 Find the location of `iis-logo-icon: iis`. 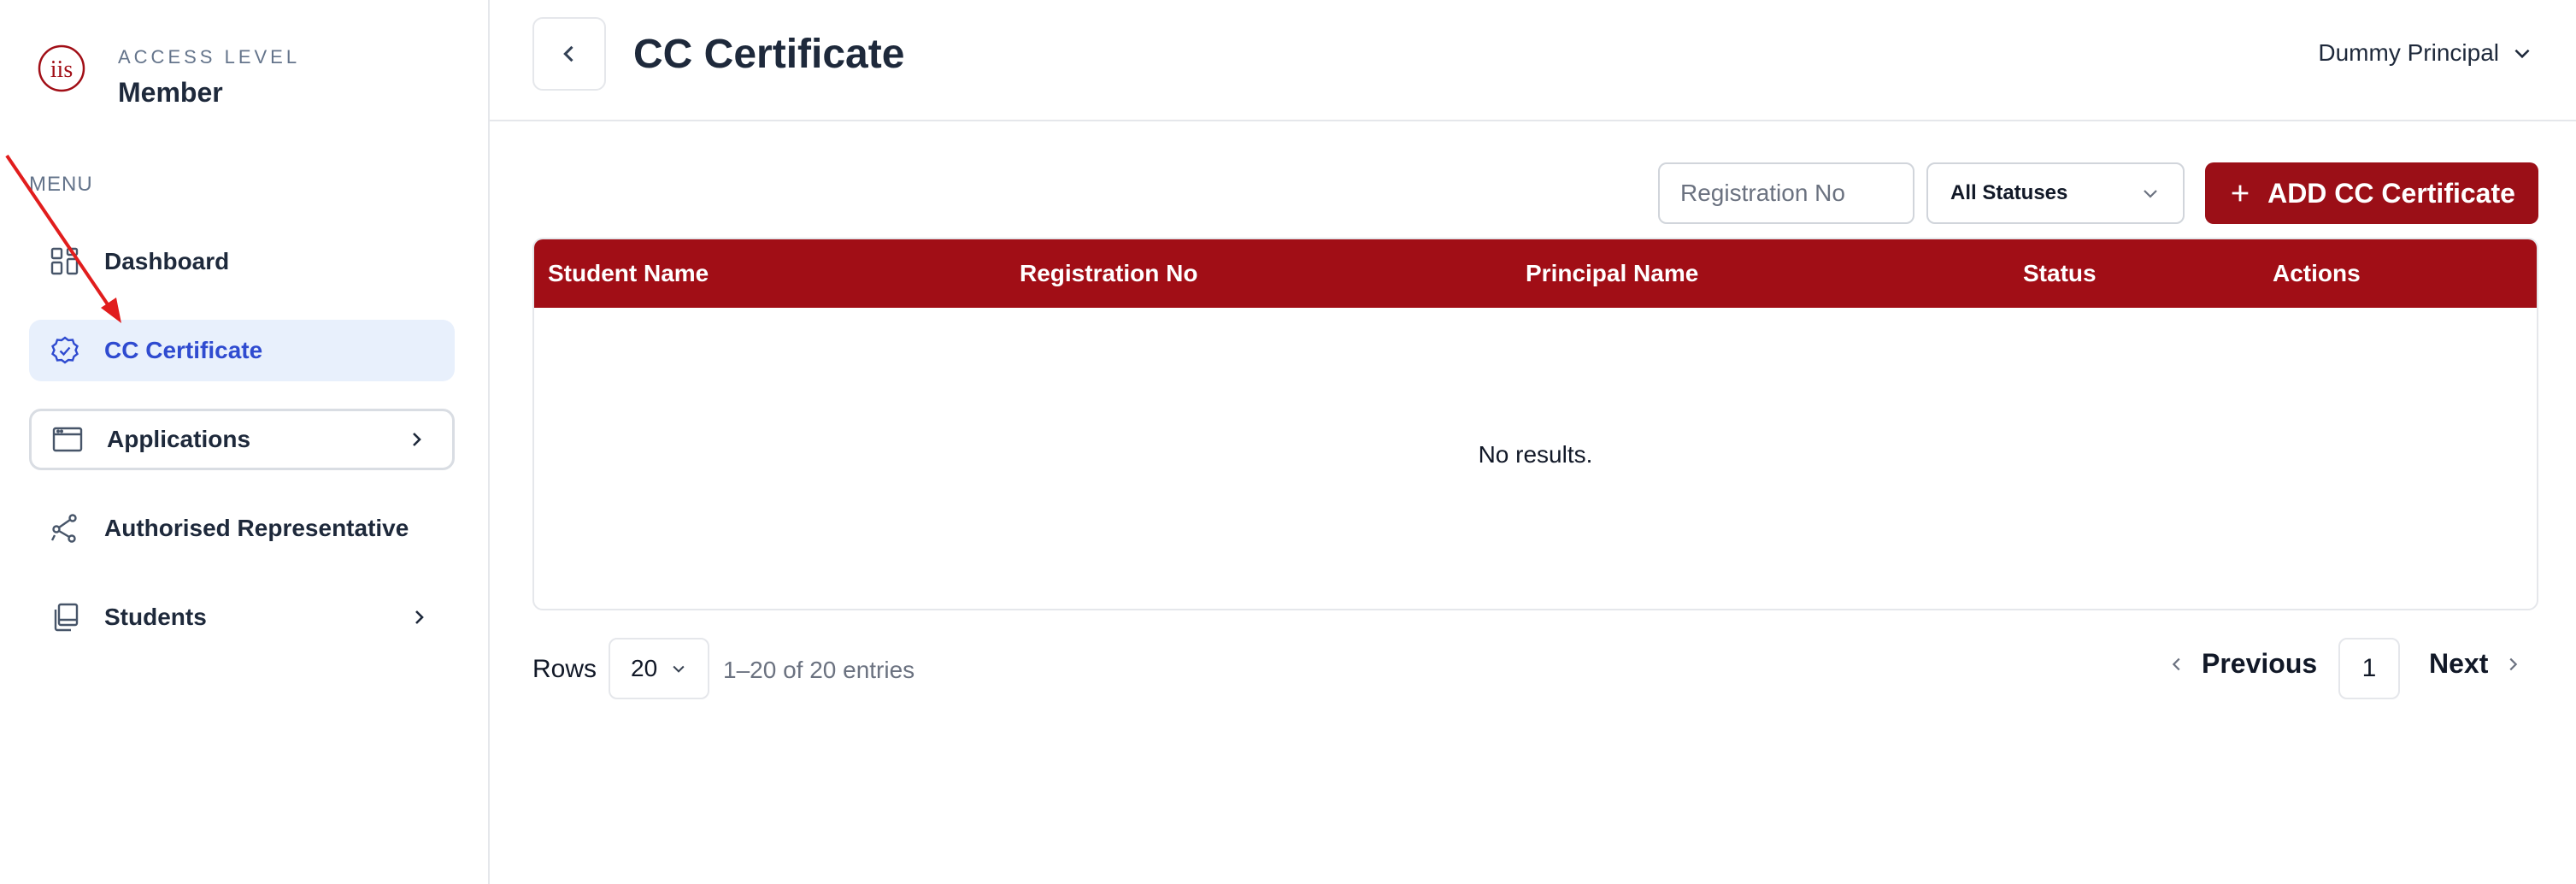

iis-logo-icon: iis is located at coordinates (61, 68).